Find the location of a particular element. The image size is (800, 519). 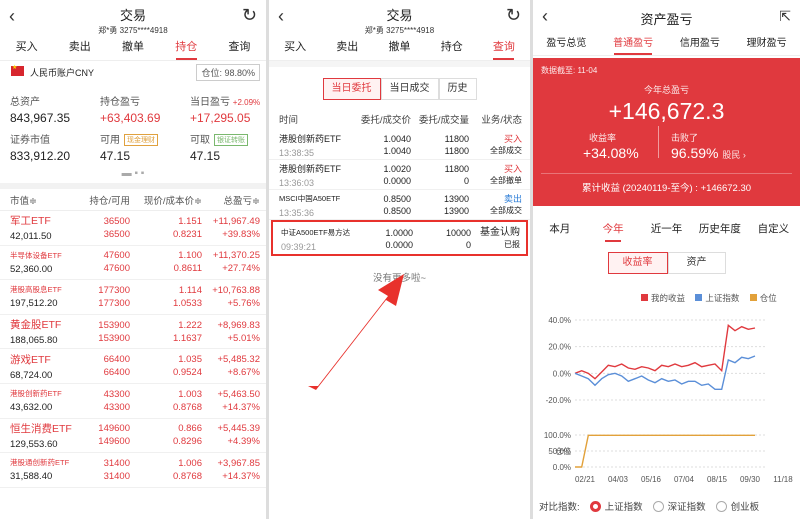

header: ‹ 交易 郑*勇 3275****4918 ↻ is located at coordinates (133, 17).